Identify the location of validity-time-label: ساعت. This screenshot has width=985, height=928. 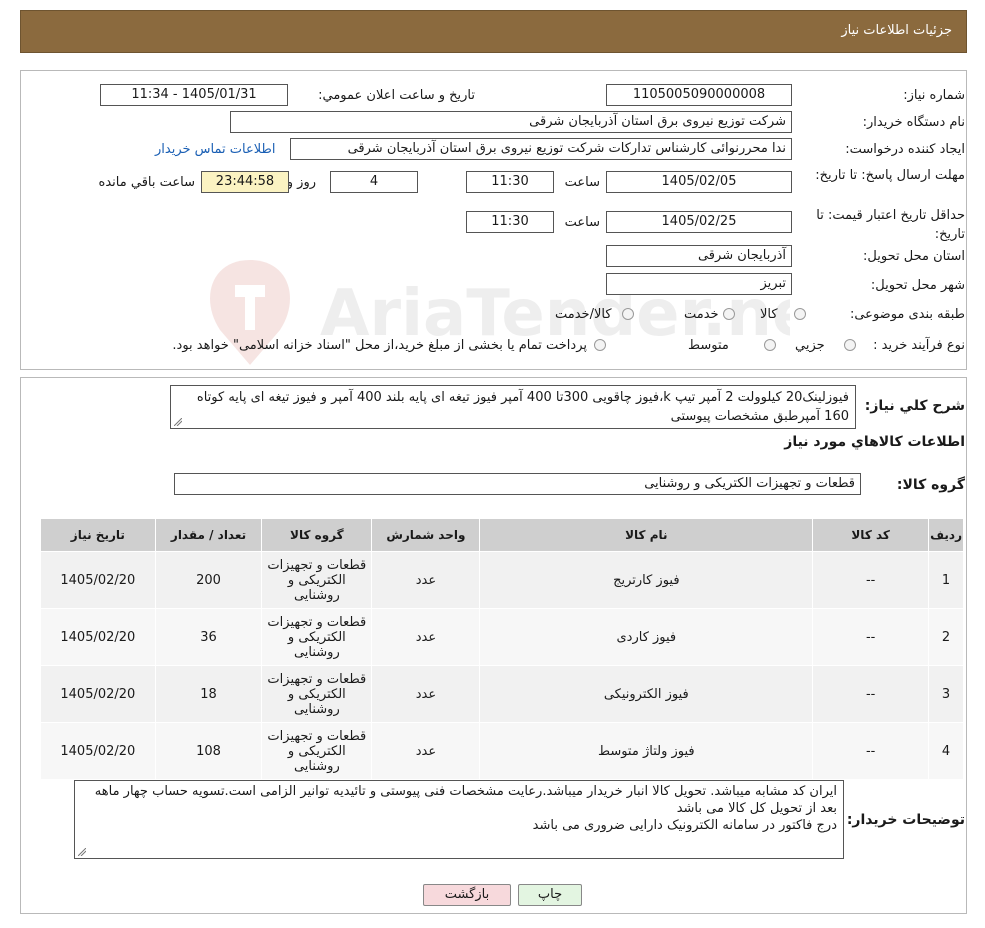
(582, 222).